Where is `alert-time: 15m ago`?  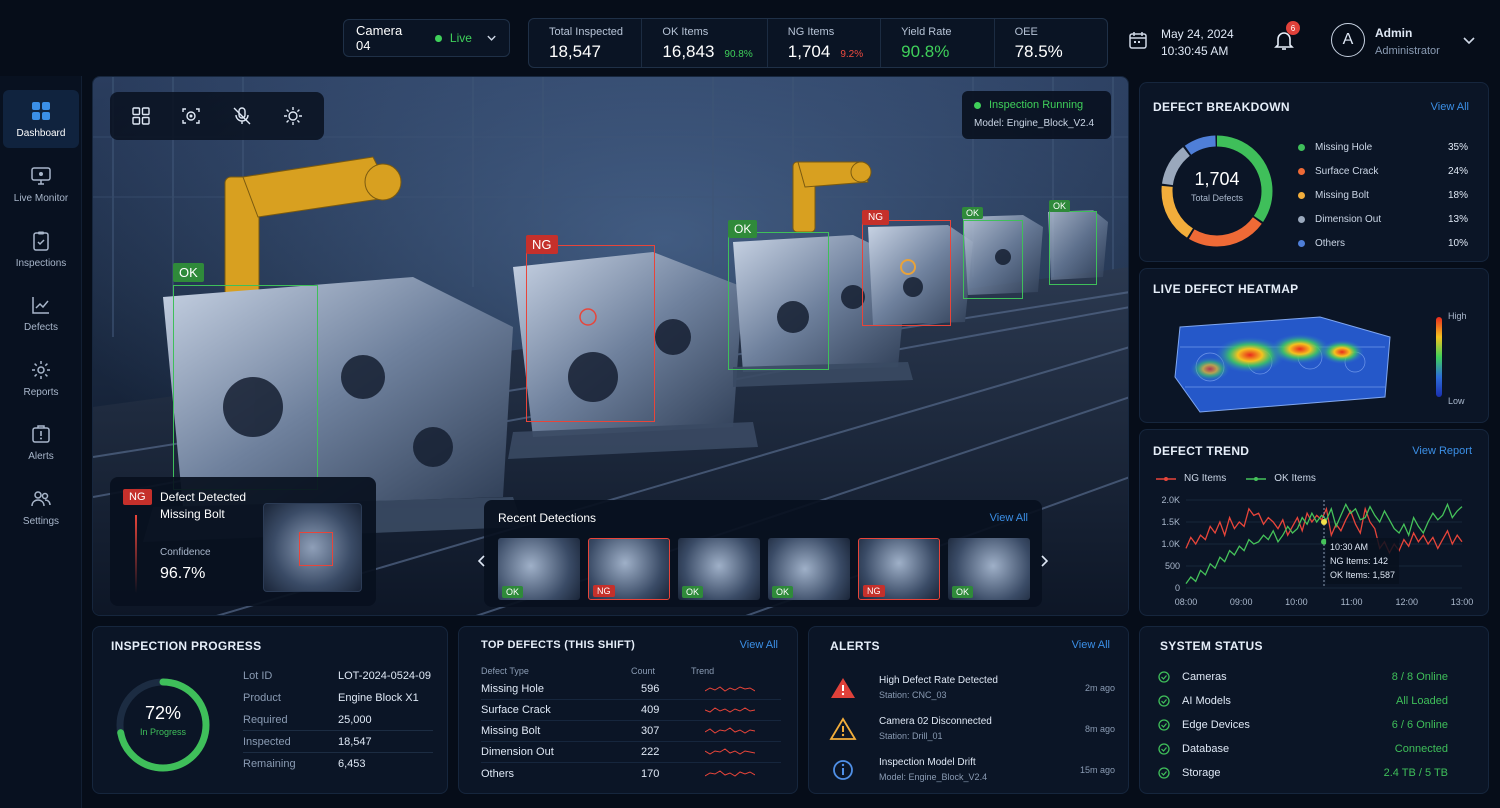
alert-time: 15m ago is located at coordinates (1097, 769).